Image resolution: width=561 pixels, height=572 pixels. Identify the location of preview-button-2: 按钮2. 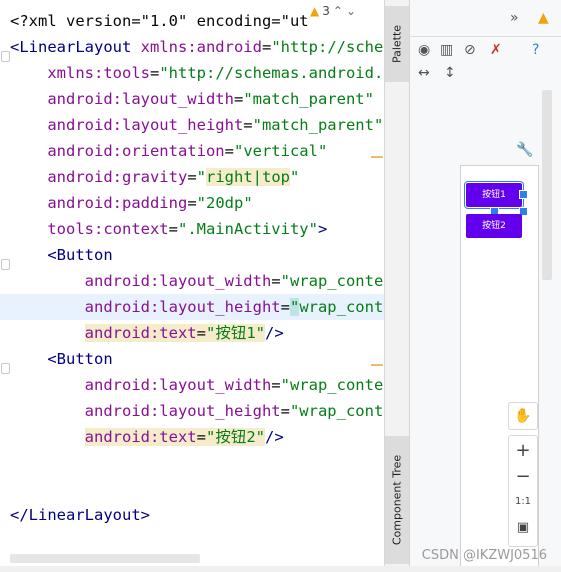
(494, 226).